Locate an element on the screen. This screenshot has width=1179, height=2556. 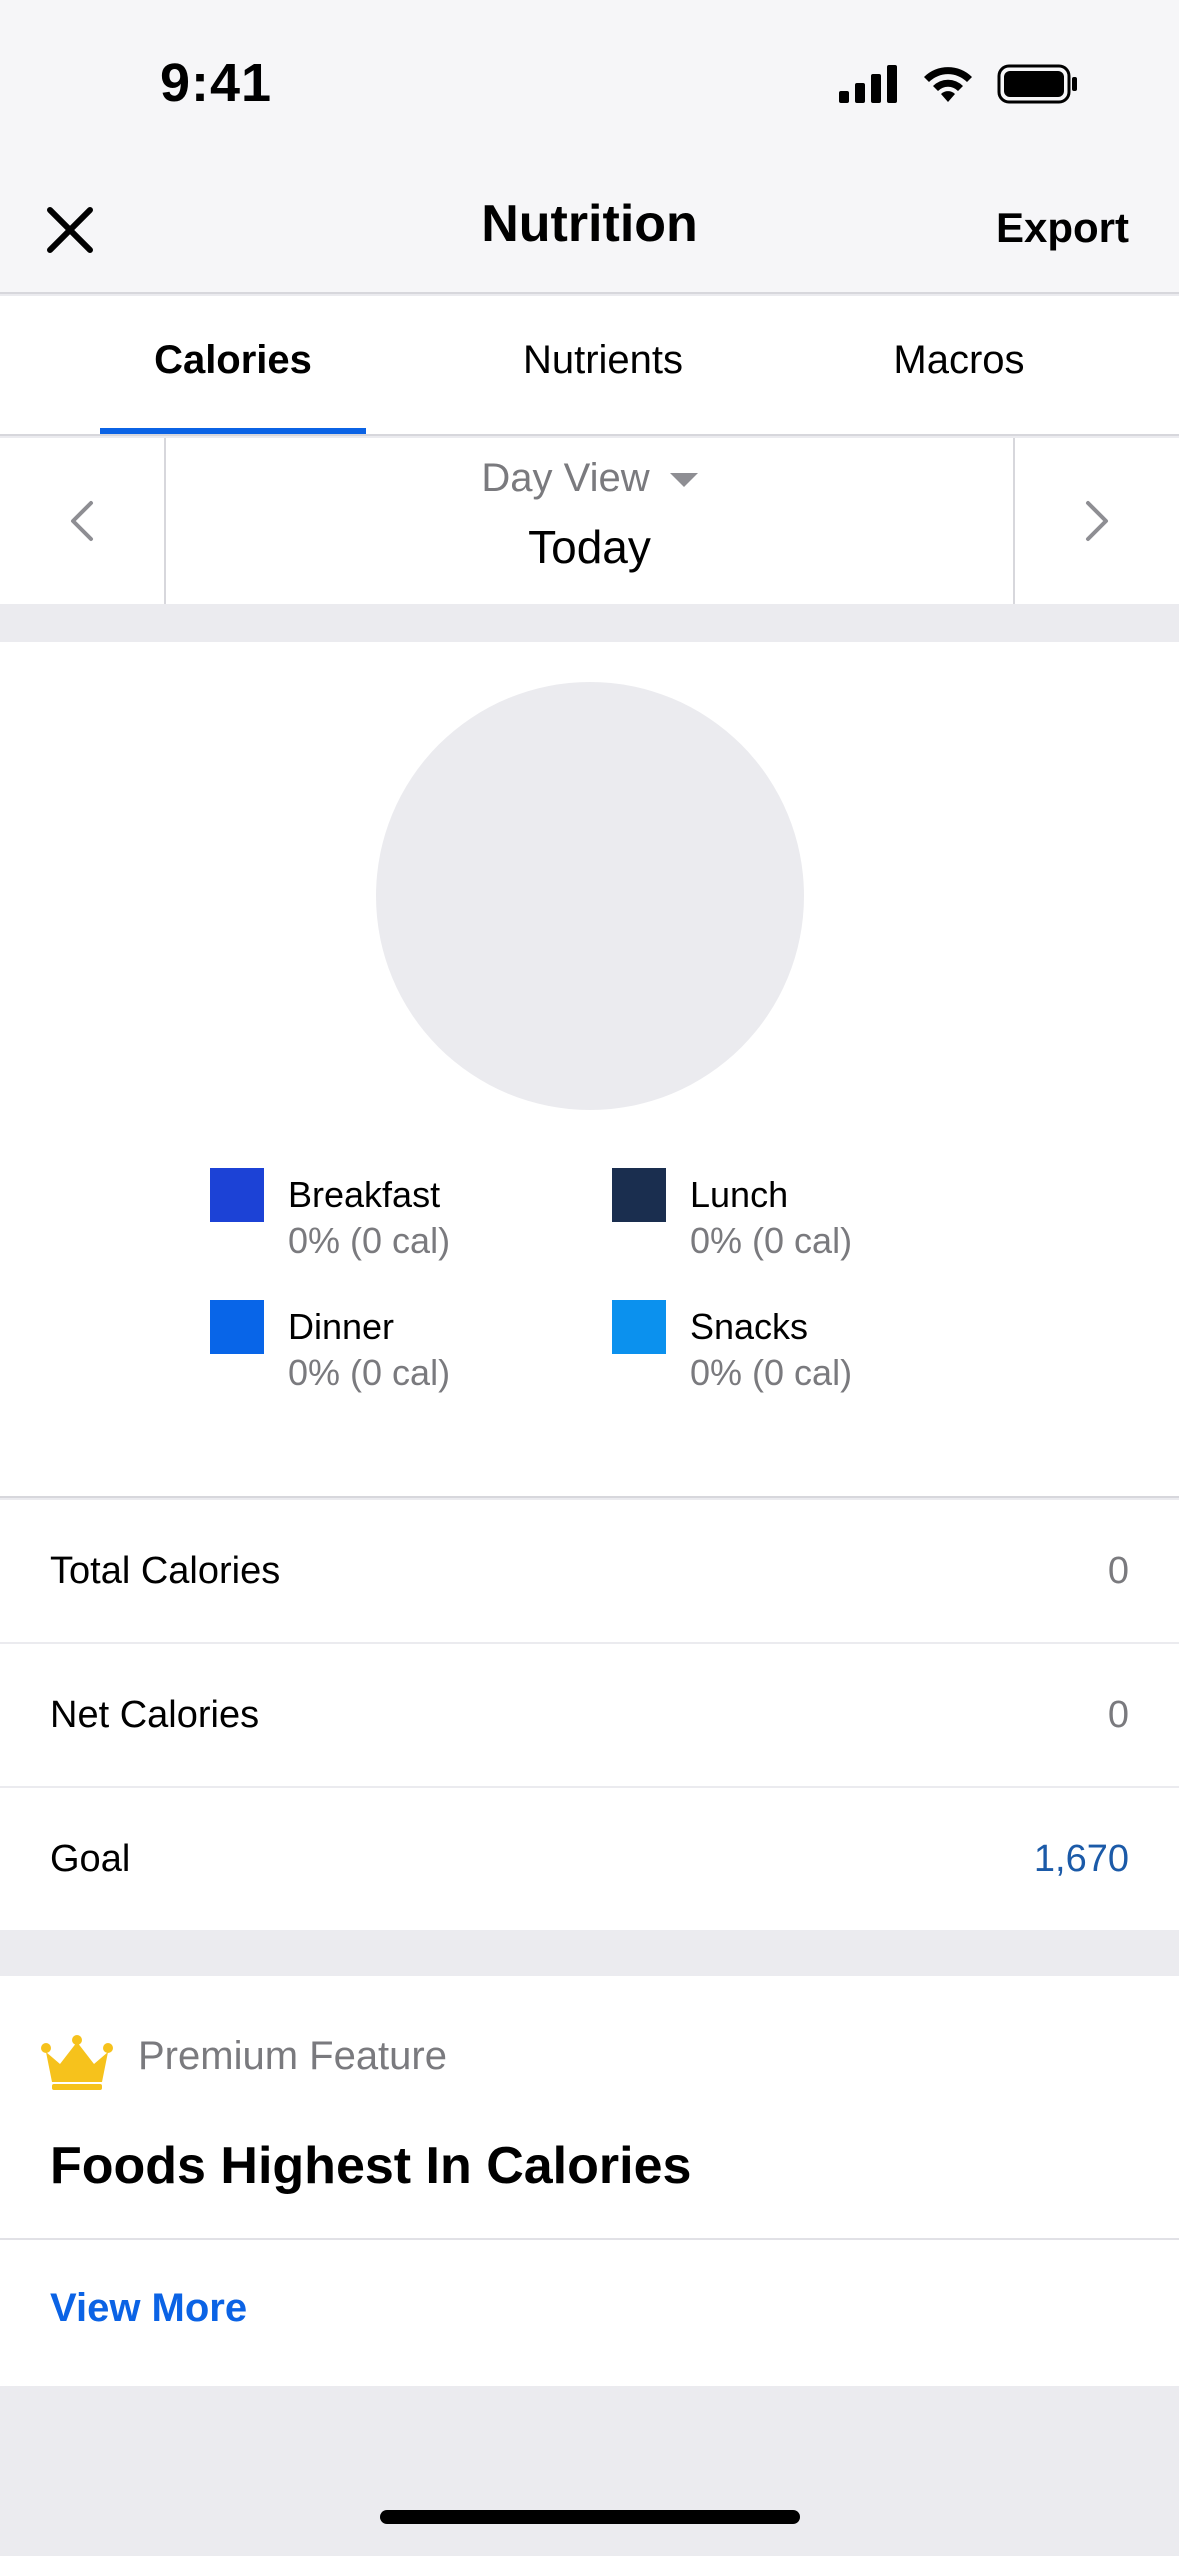
divider is located at coordinates (589, 2239).